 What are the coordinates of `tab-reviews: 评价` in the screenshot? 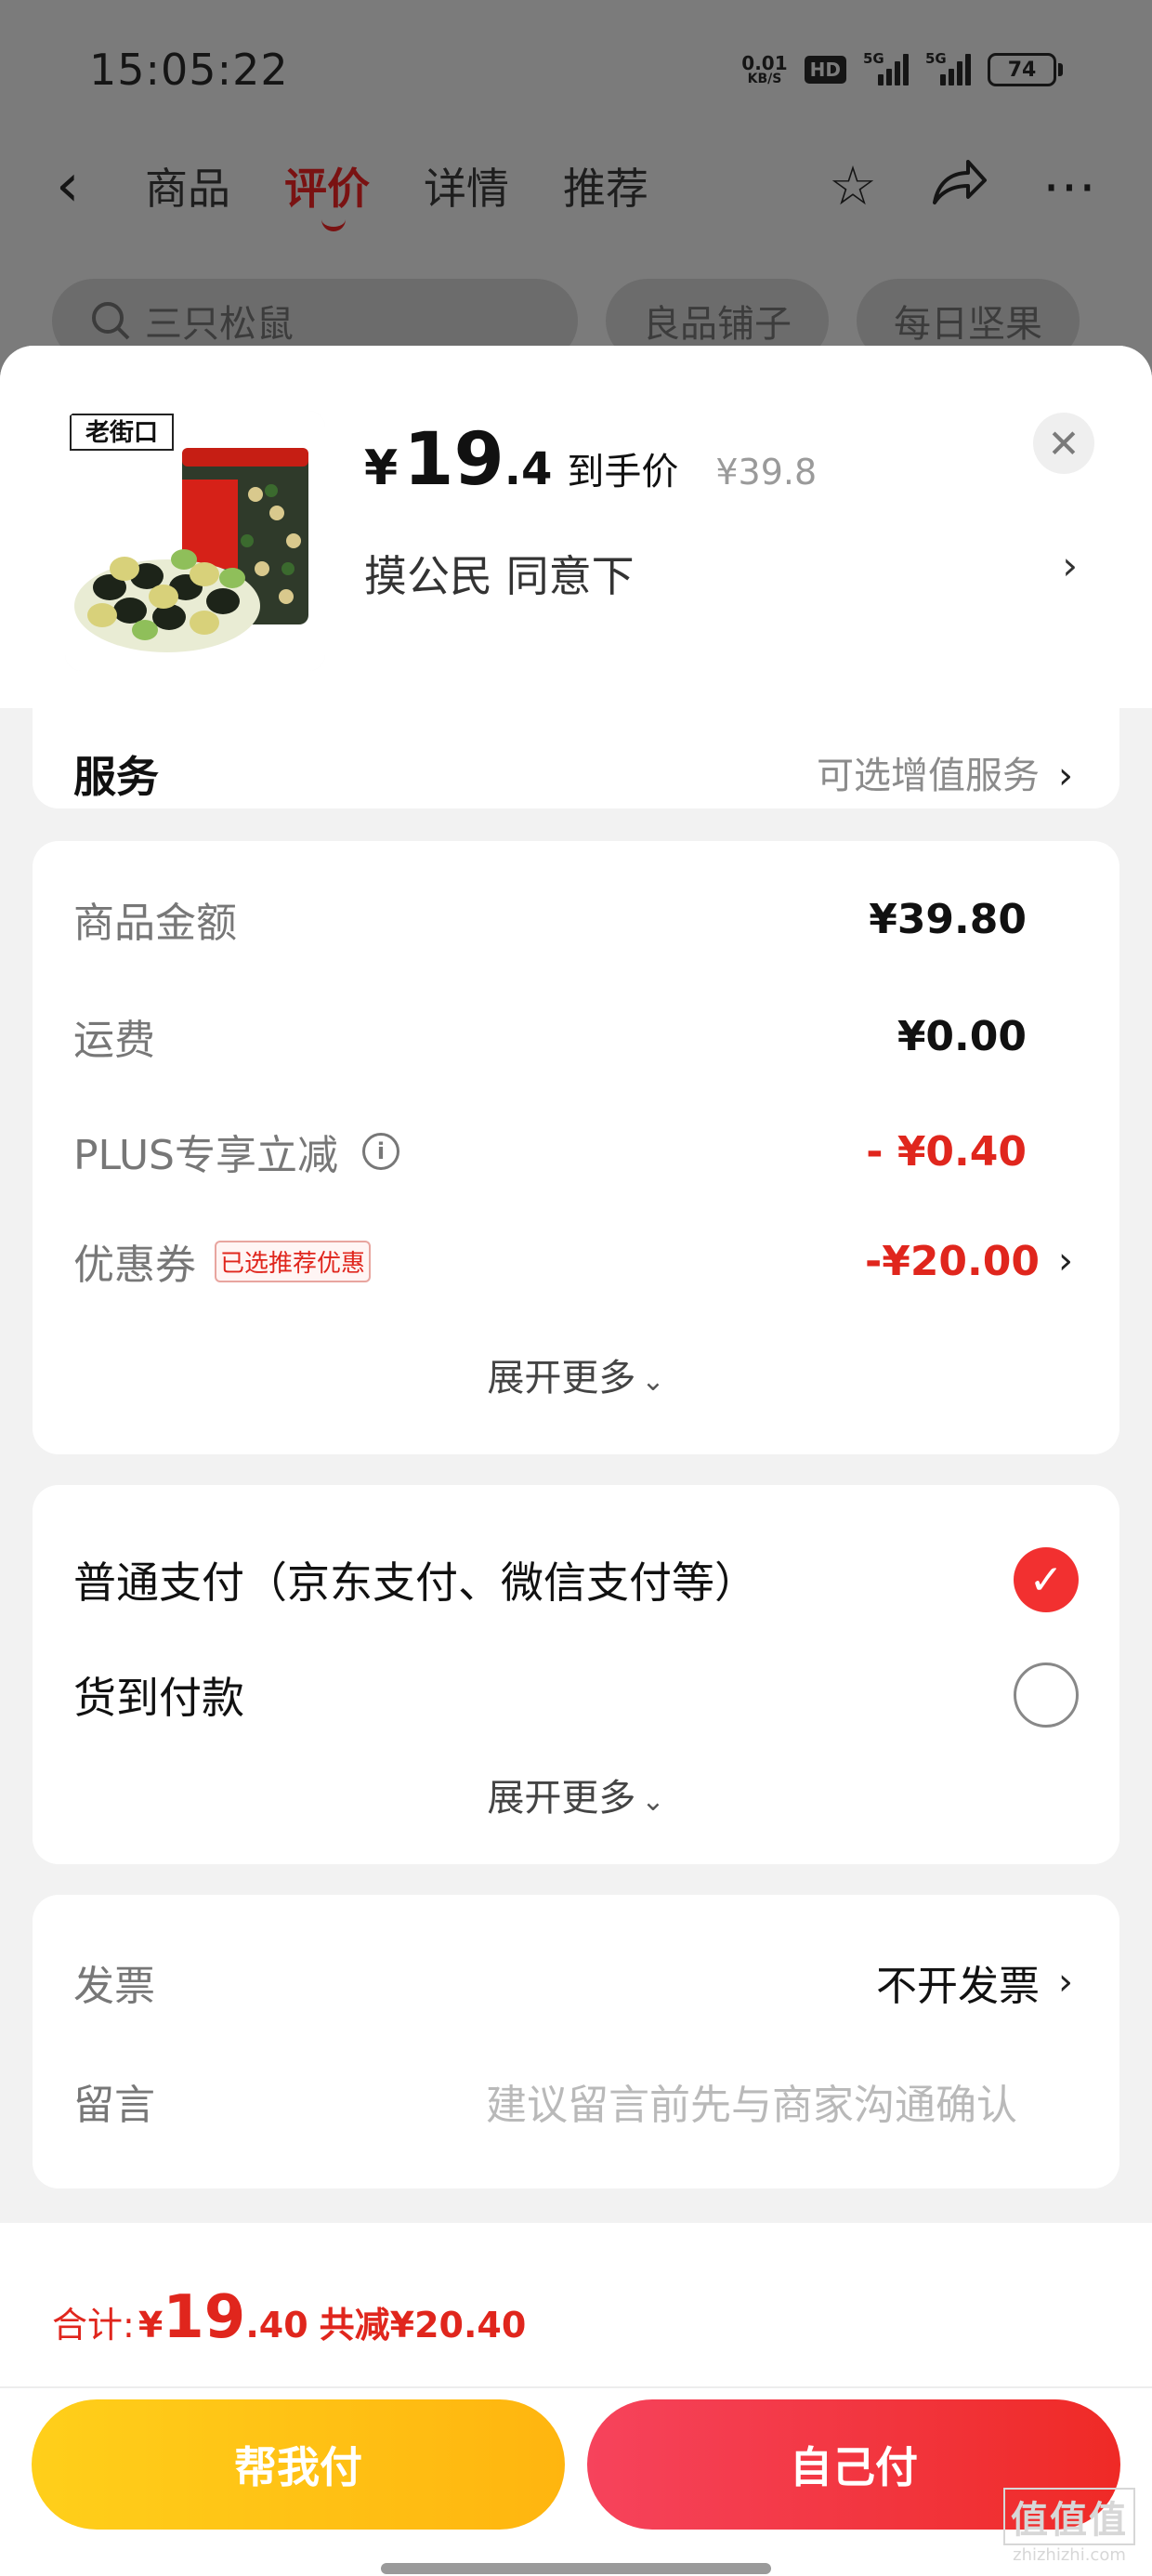 It's located at (327, 193).